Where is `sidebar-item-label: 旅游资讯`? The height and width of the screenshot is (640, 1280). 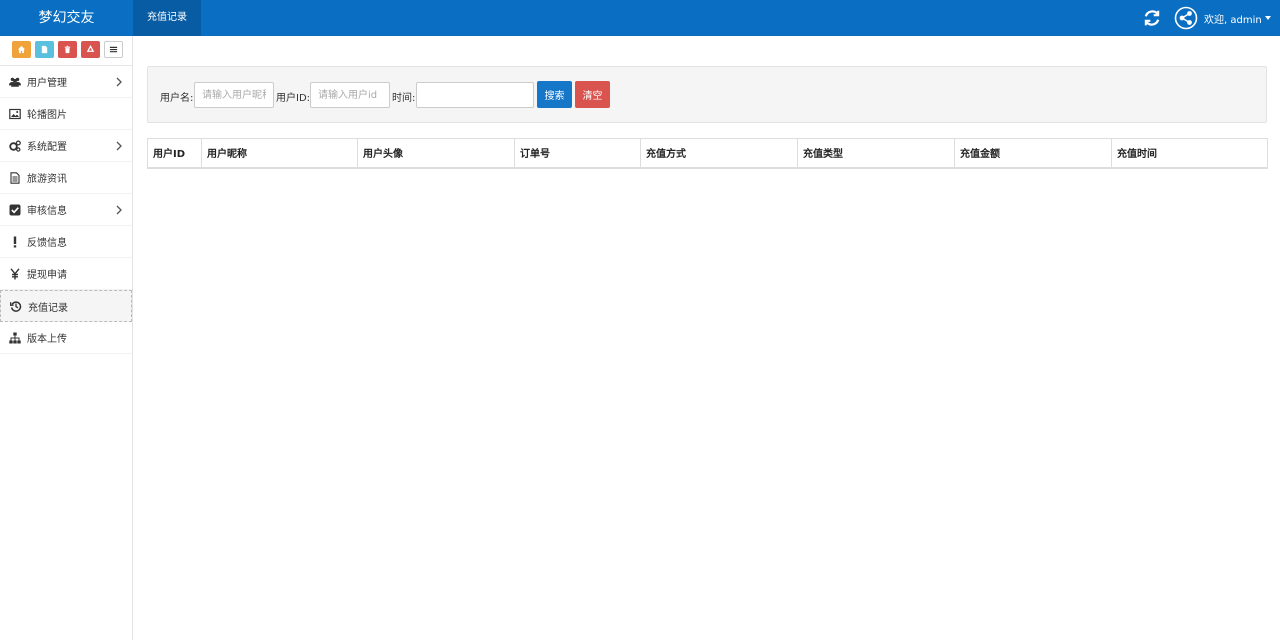
sidebar-item-label: 旅游资讯 is located at coordinates (47, 179).